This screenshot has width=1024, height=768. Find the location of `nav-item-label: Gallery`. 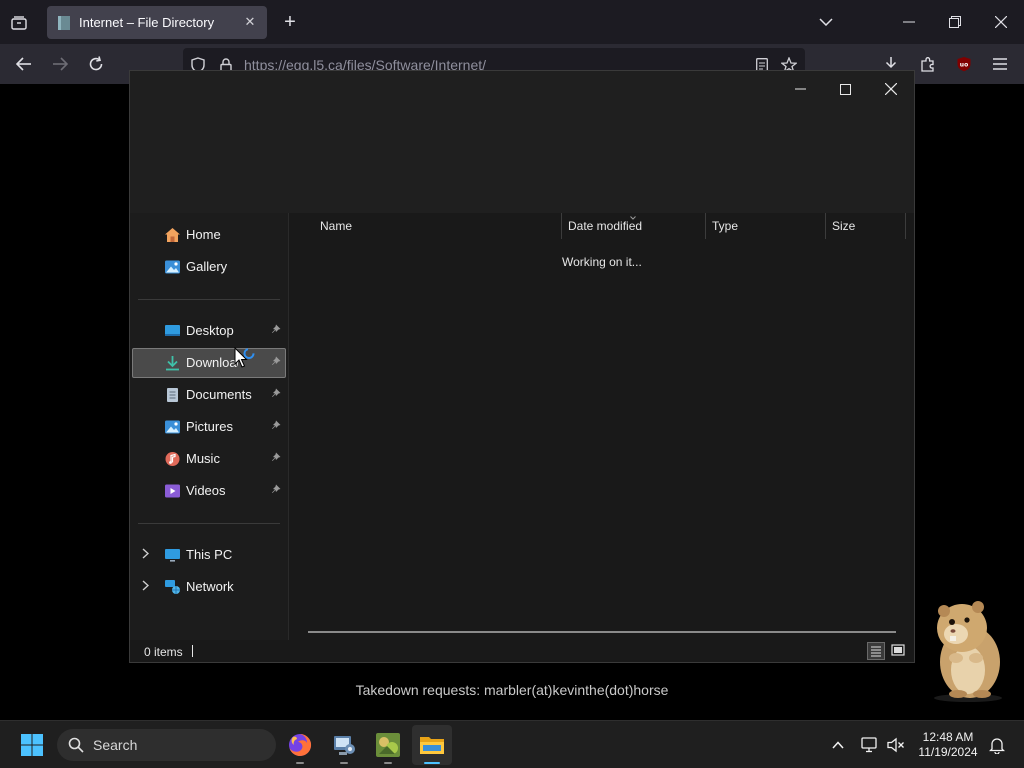

nav-item-label: Gallery is located at coordinates (207, 266).